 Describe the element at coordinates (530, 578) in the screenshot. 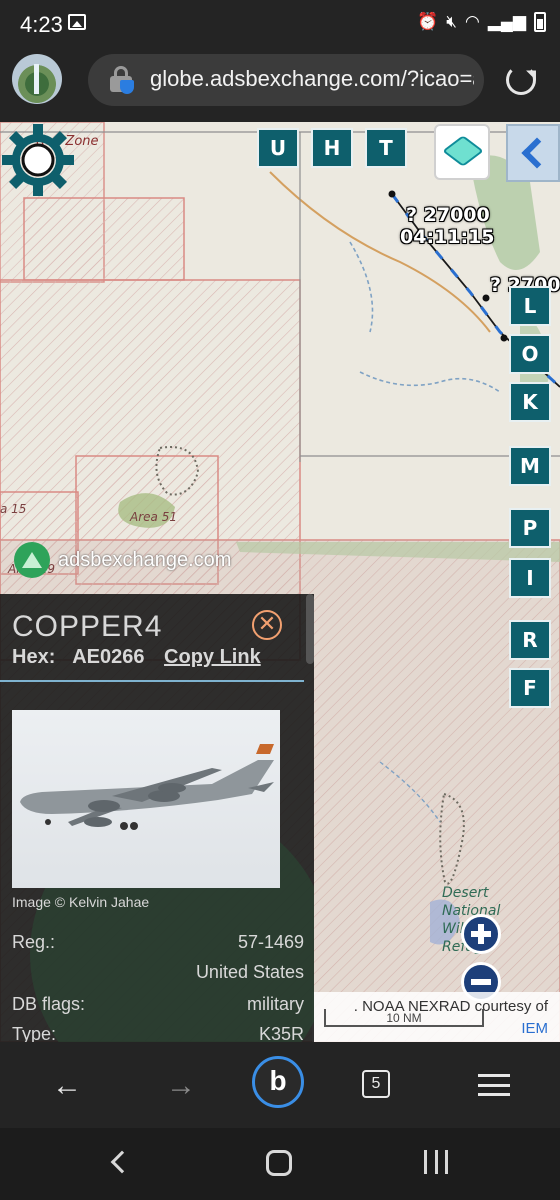

I see `button-i: I` at that location.